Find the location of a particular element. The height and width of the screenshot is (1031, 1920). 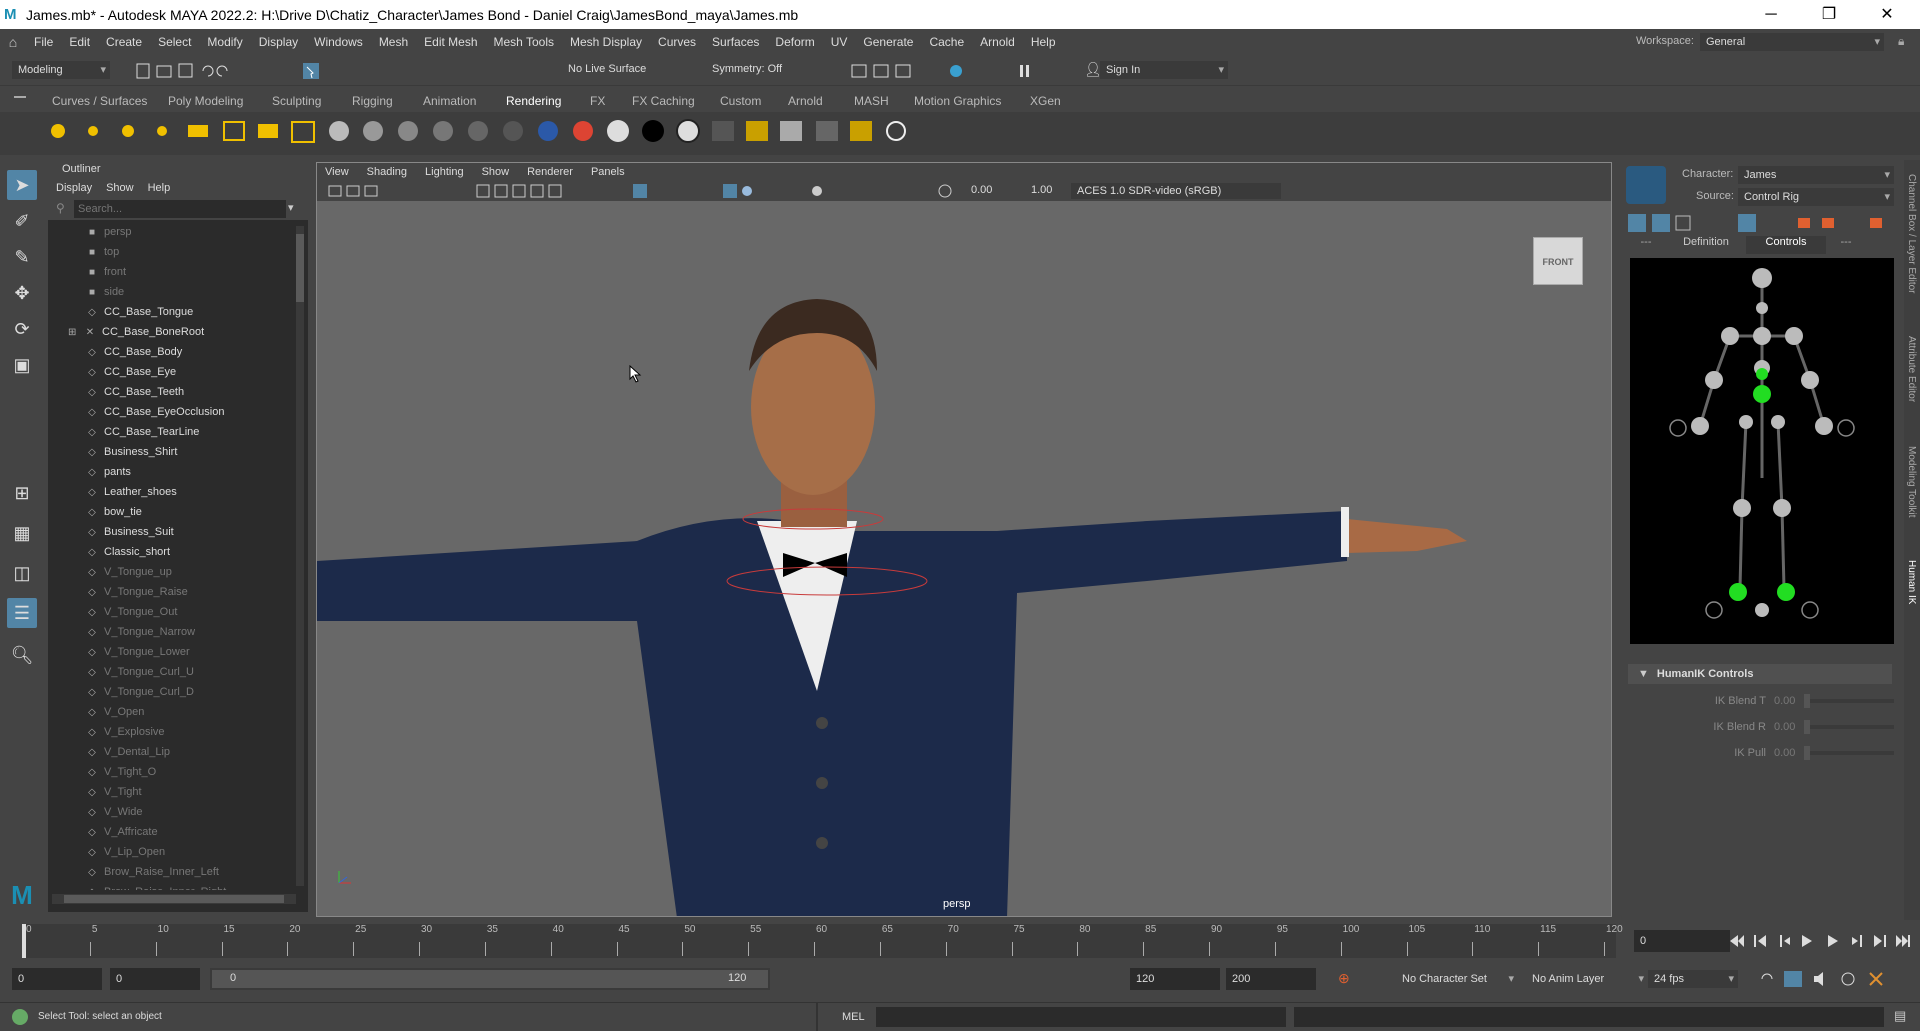

viewport-menu-renderer: Renderer is located at coordinates (550, 172).